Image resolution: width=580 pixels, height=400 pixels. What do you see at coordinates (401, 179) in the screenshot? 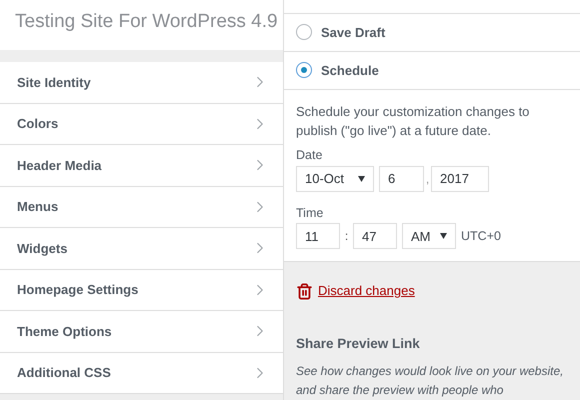
I see `day-field: 6` at bounding box center [401, 179].